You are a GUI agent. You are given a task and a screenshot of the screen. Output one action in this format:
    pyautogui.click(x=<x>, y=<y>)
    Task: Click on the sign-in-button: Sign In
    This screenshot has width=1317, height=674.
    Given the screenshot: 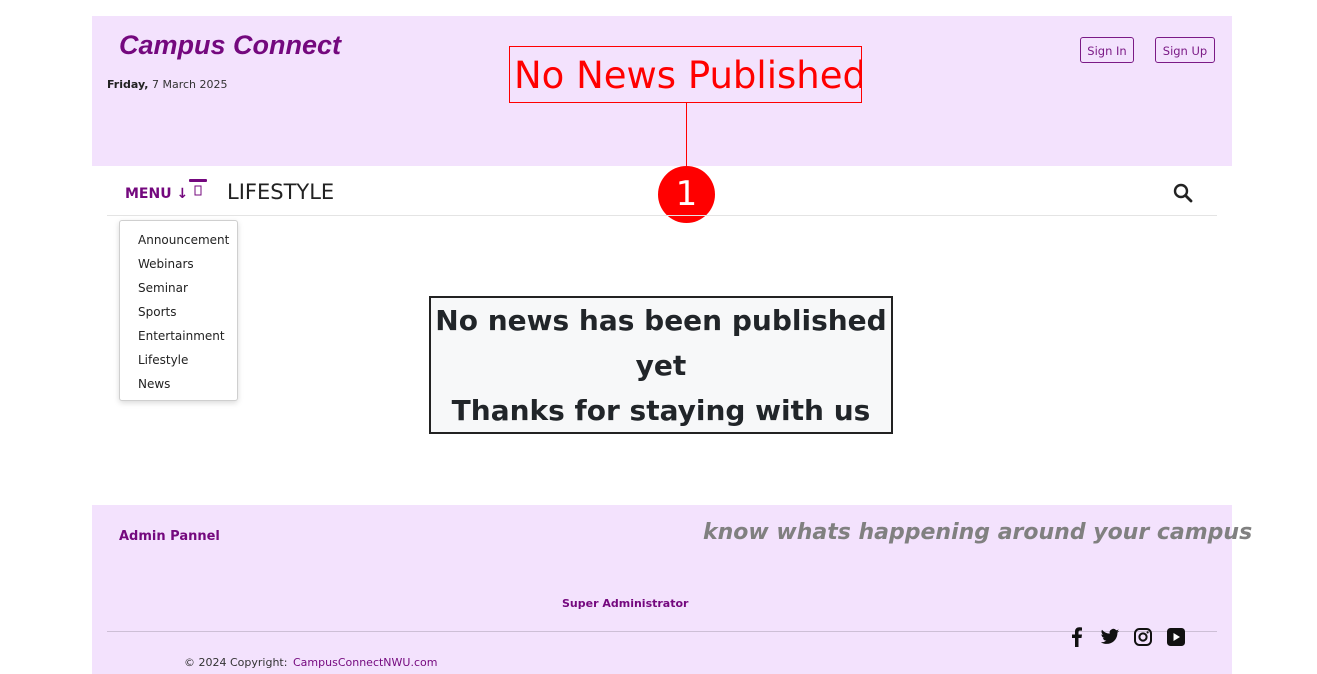 What is the action you would take?
    pyautogui.click(x=1107, y=50)
    